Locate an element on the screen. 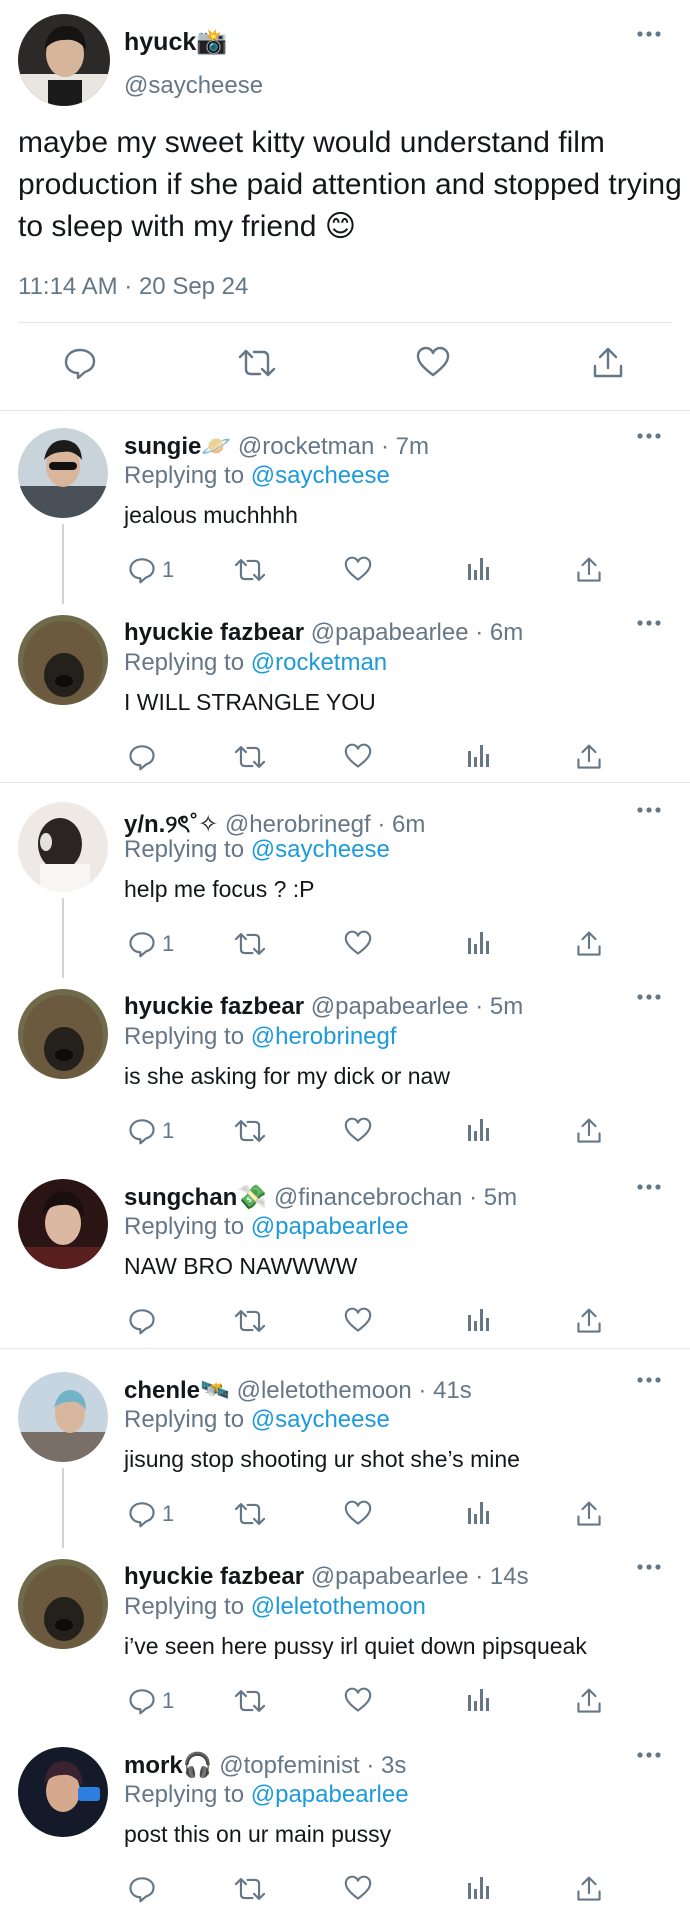  user-handle: @financebrochan is located at coordinates (368, 1197).